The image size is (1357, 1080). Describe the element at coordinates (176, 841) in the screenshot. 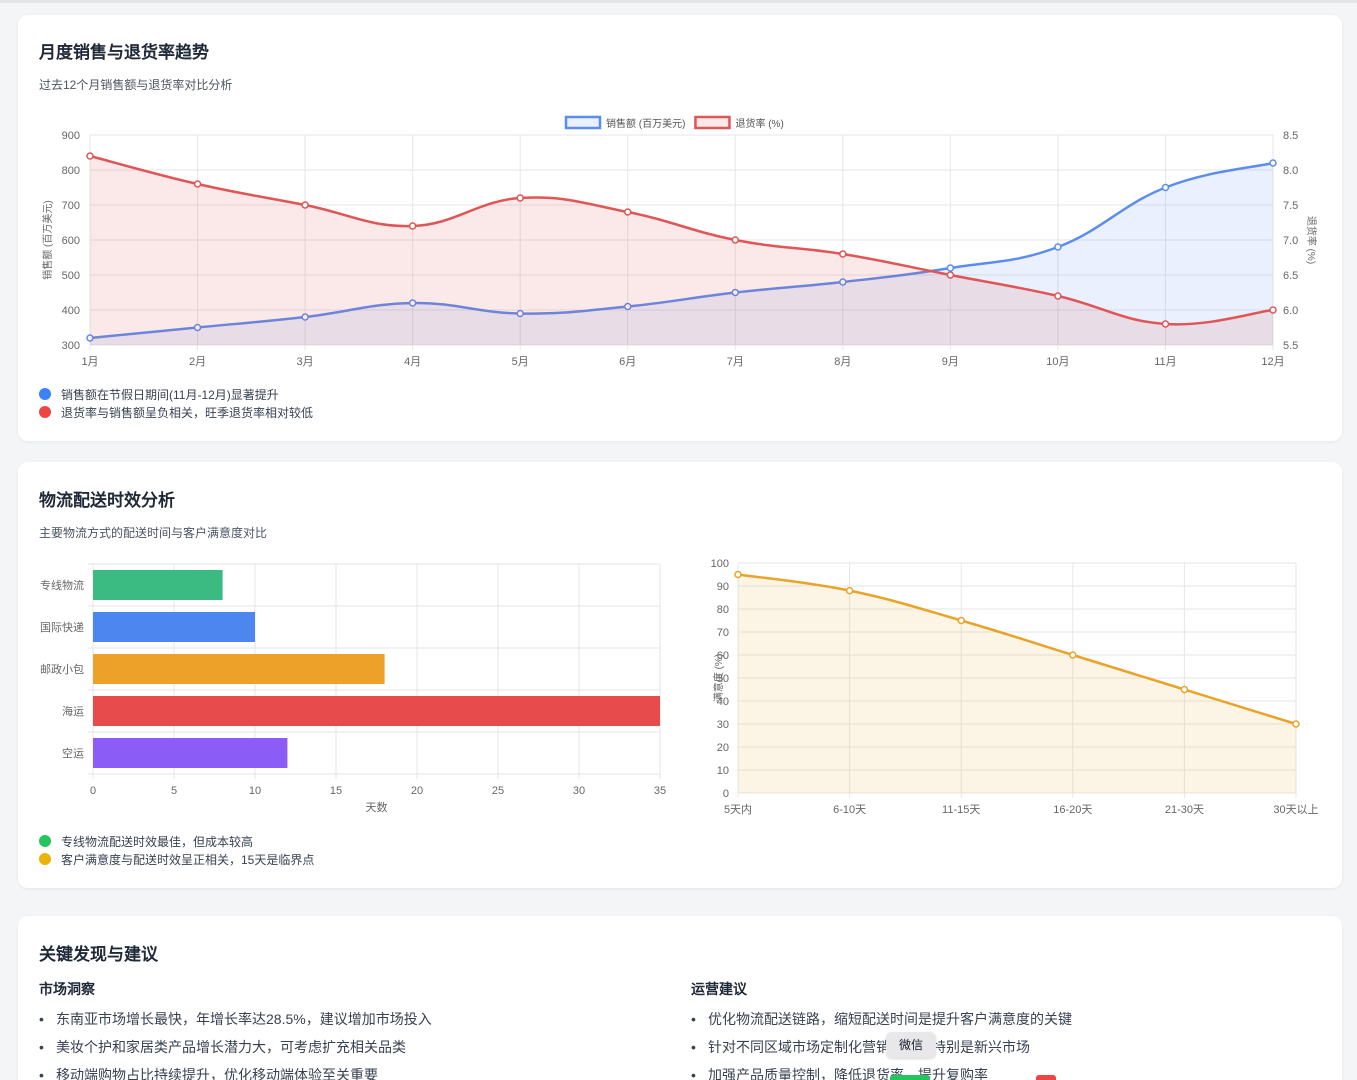

I see `note-item: 专线物流配送时效最佳，但成本较高` at that location.